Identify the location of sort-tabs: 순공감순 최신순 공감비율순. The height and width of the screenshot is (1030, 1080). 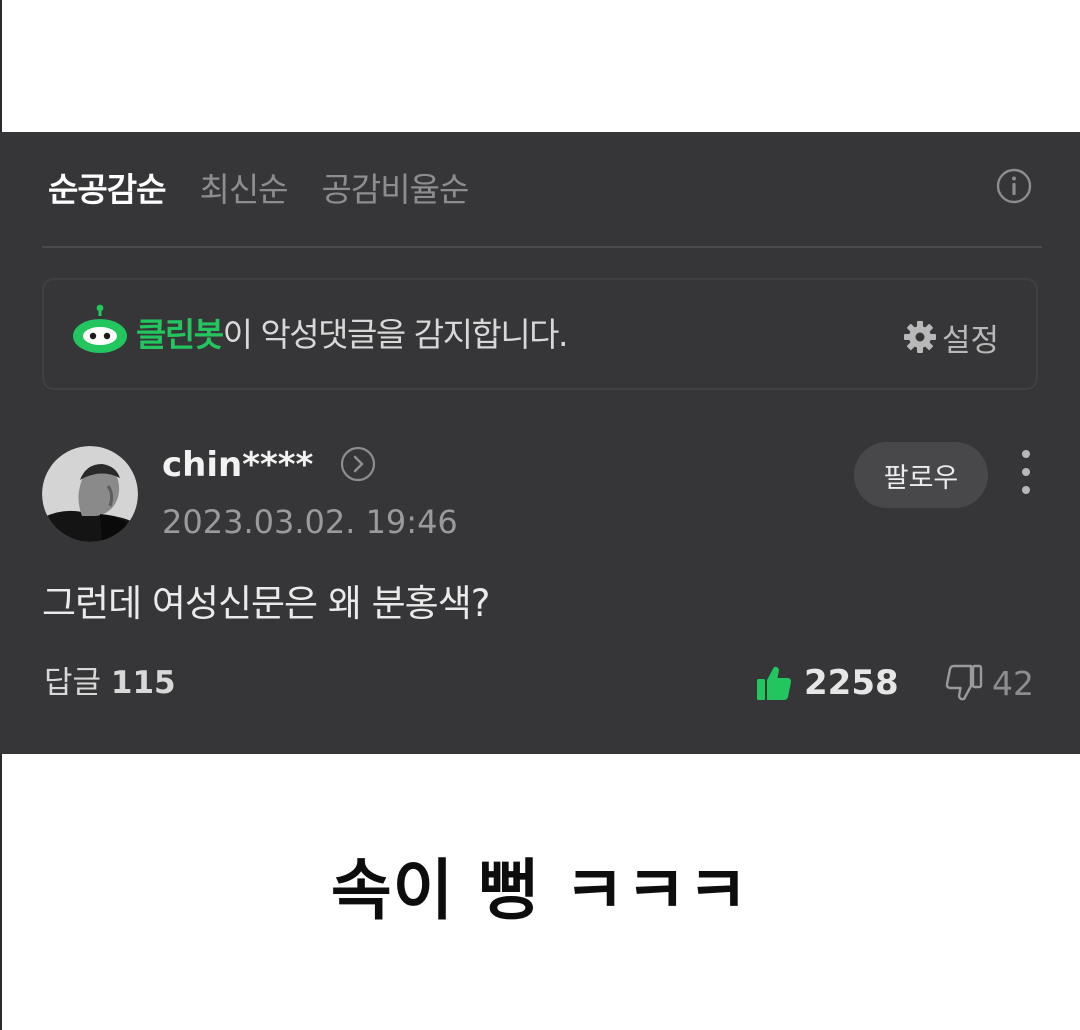
(259, 187).